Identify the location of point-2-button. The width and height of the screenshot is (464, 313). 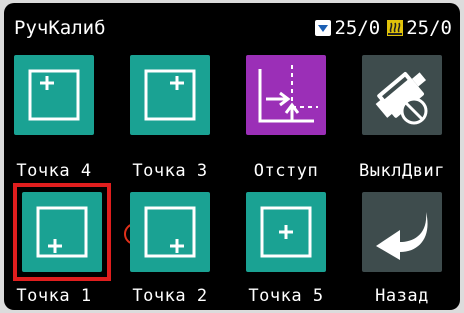
(170, 232).